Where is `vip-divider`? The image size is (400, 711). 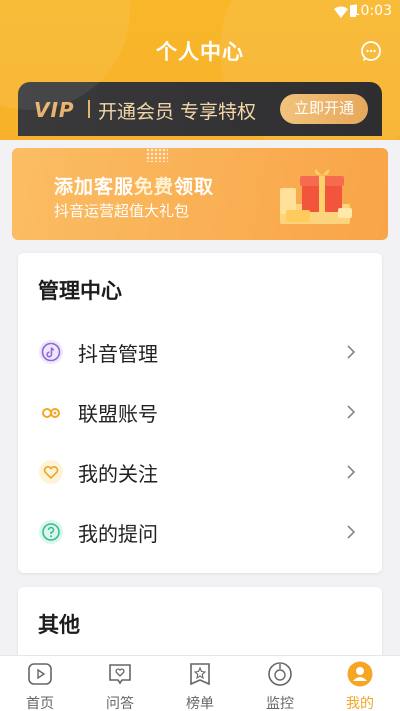
vip-divider is located at coordinates (89, 109).